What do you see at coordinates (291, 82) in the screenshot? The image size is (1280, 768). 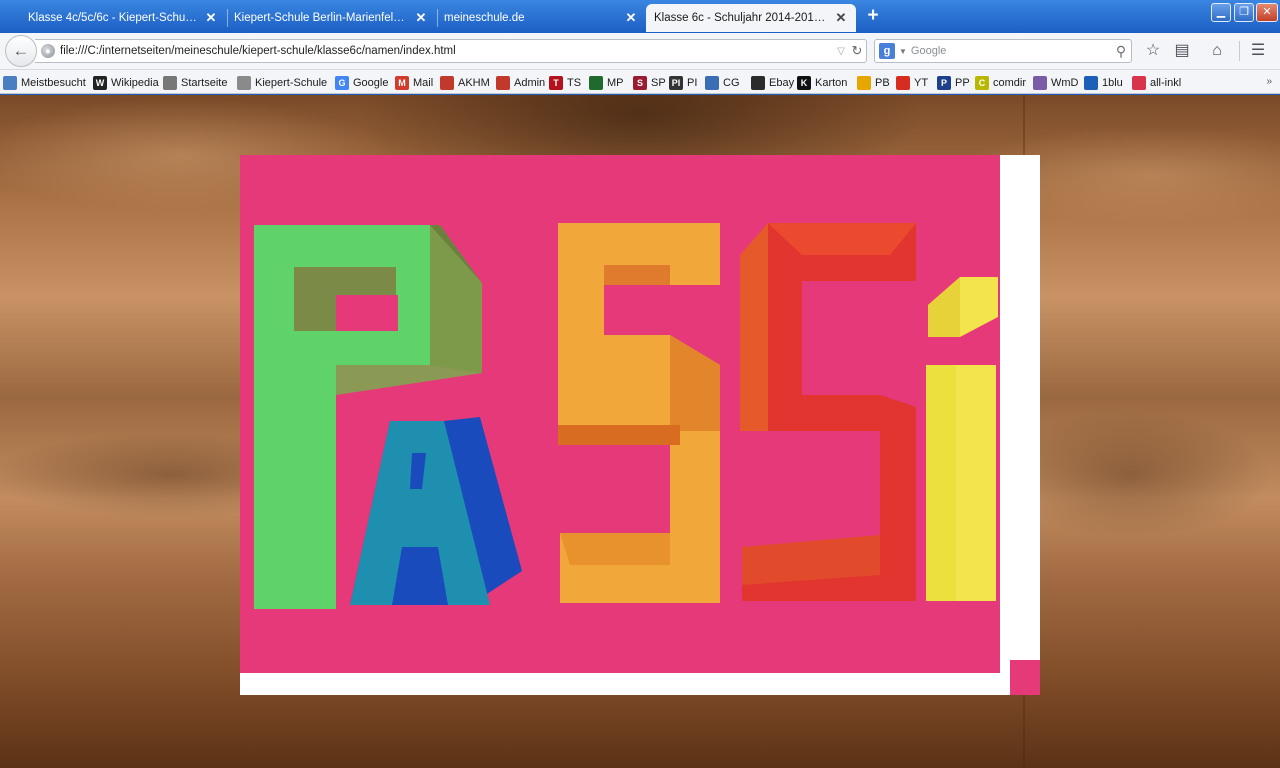 I see `bookmark-label: Kiepert-Schule` at bounding box center [291, 82].